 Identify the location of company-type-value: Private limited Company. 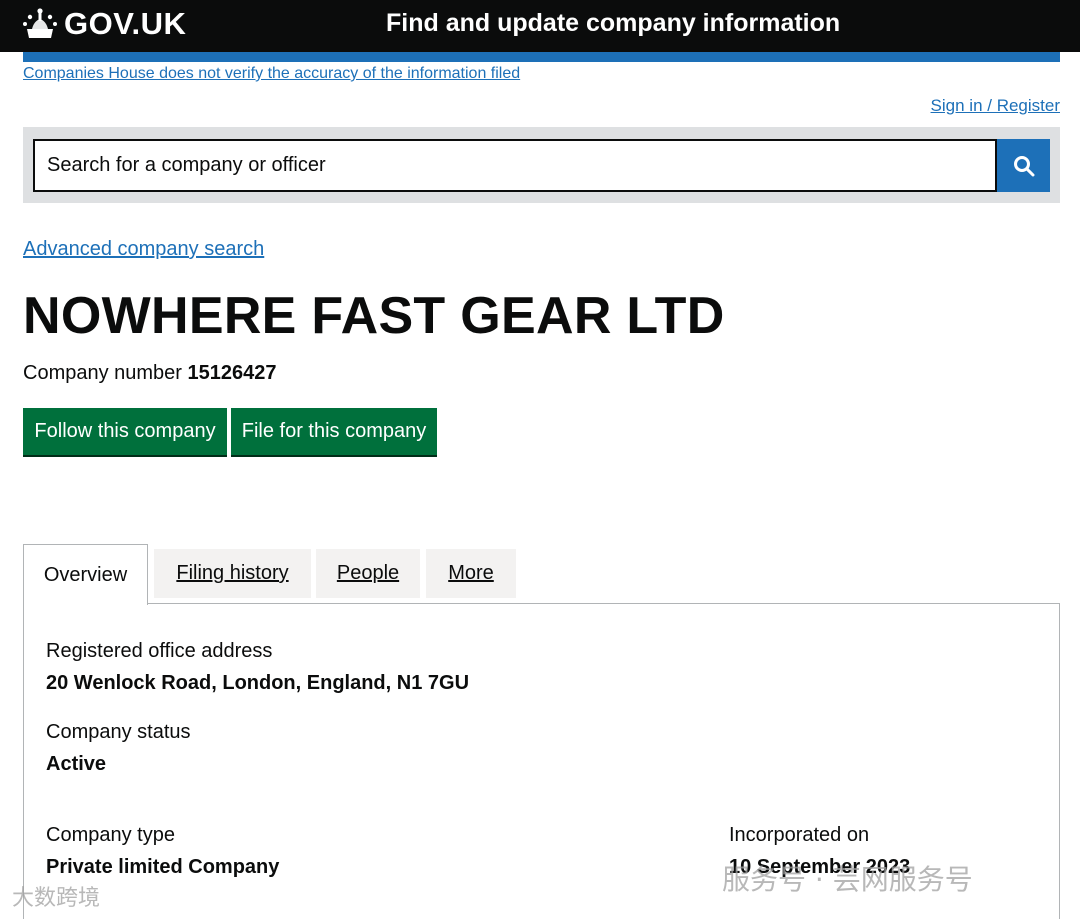
(163, 867).